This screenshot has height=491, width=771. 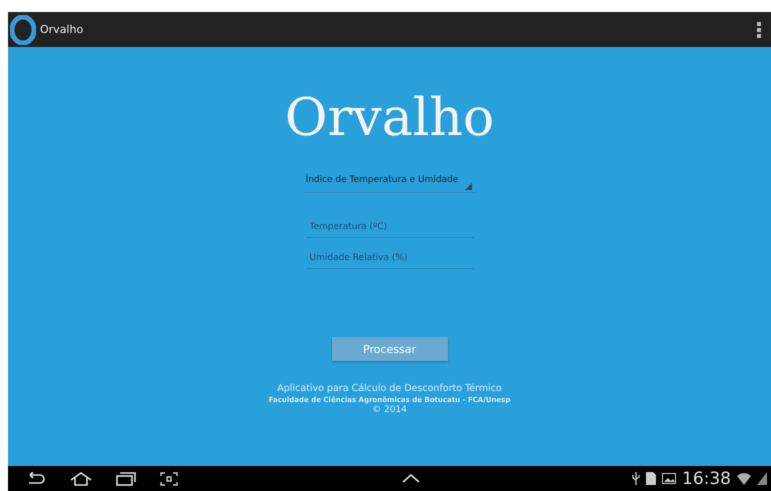 What do you see at coordinates (411, 478) in the screenshot?
I see `caret-icon` at bounding box center [411, 478].